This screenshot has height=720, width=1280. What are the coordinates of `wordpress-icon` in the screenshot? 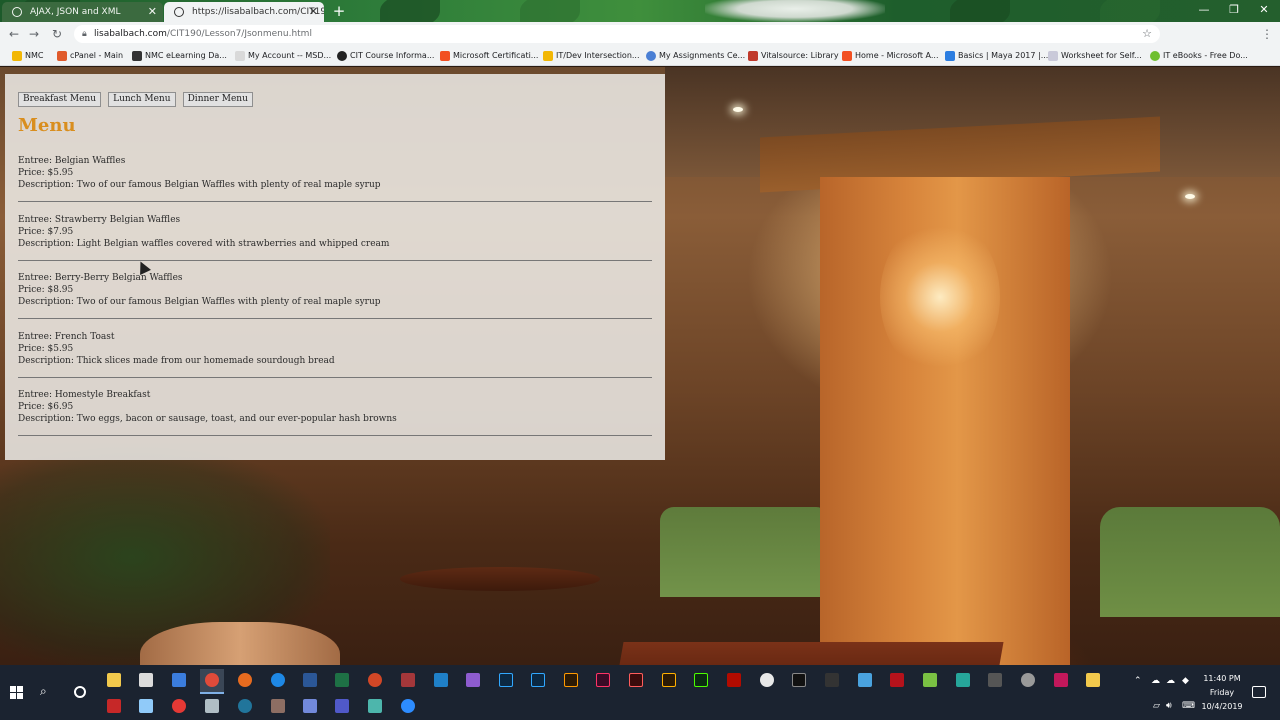 It's located at (245, 706).